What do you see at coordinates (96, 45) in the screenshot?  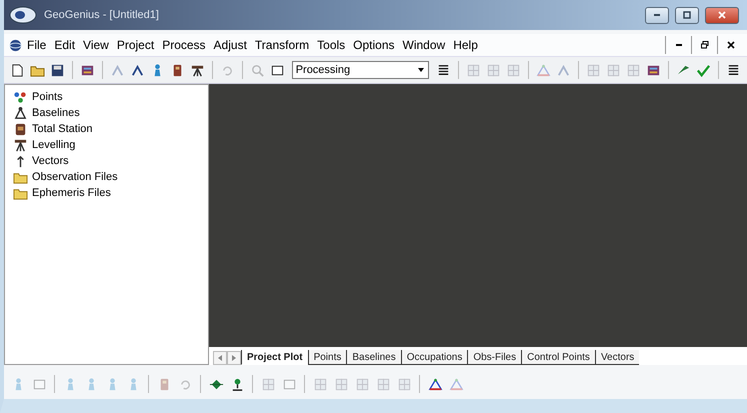 I see `menu-item: View` at bounding box center [96, 45].